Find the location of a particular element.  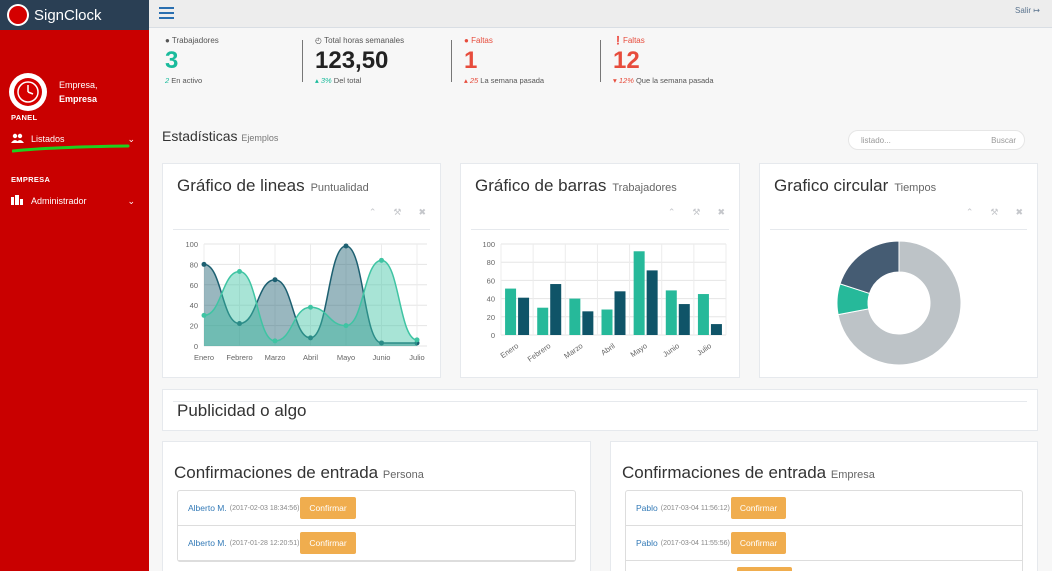

pie-chart-panel: Grafico circular Tiempos ⌃ ⚒ ✖ is located at coordinates (898, 270).